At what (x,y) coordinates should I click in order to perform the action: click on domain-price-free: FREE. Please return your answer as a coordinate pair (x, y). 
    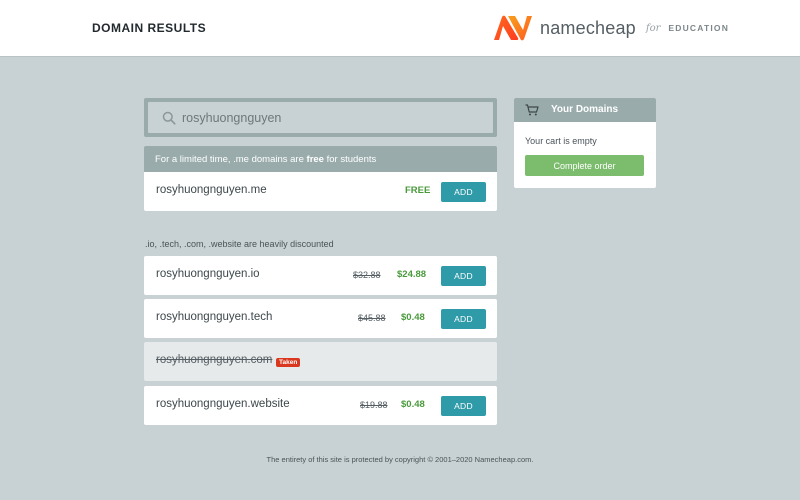
    Looking at the image, I should click on (418, 190).